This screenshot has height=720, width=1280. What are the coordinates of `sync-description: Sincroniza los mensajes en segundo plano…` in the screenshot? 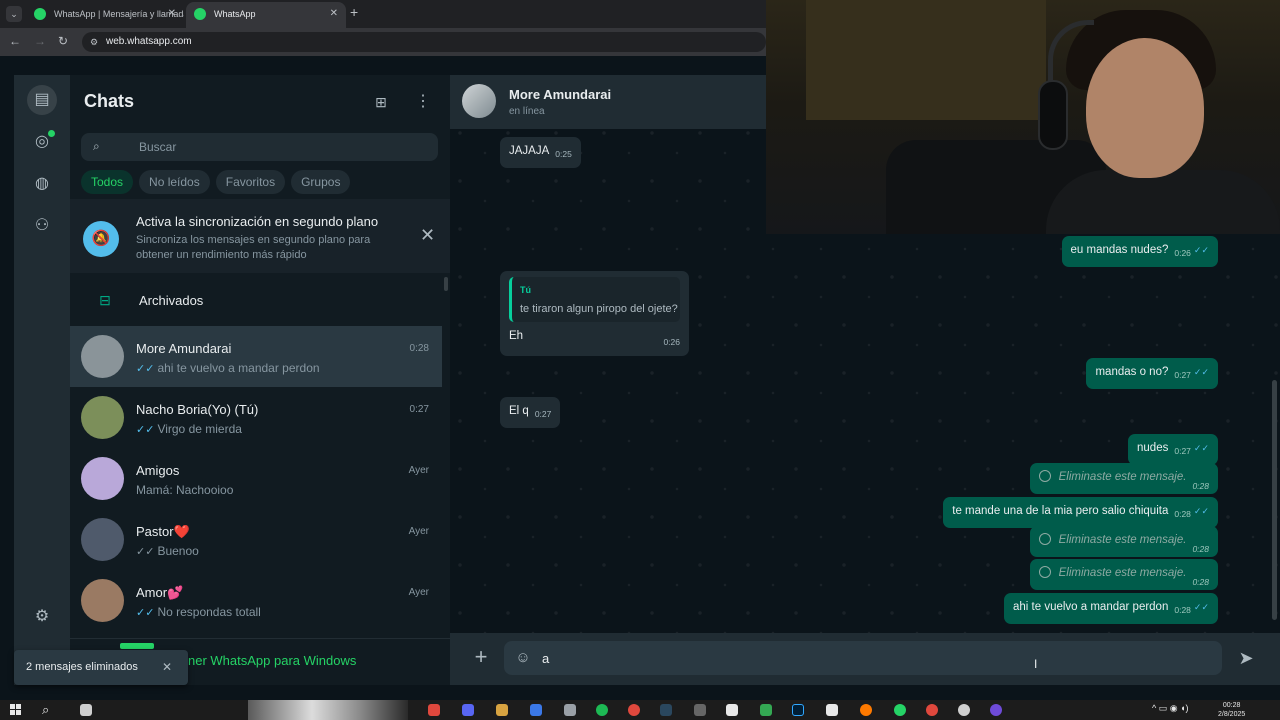 It's located at (253, 247).